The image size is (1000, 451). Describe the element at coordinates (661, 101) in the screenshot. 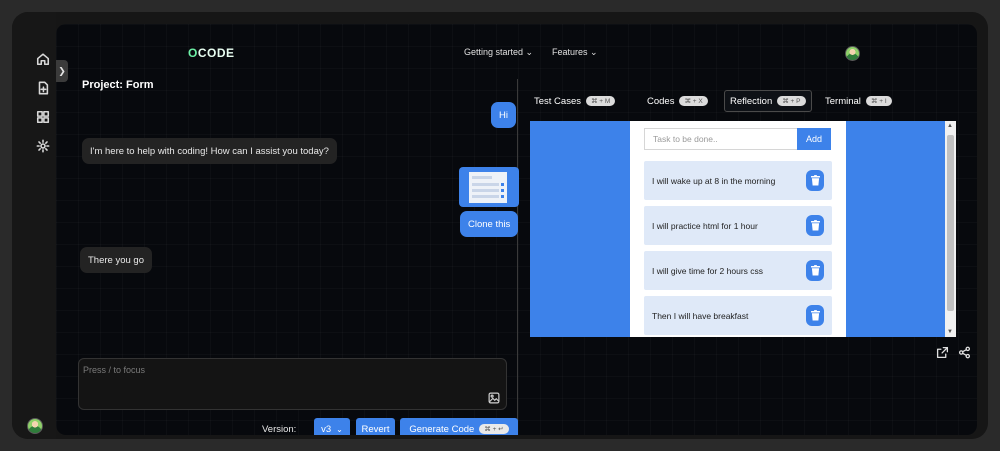

I see `tab-label: Codes` at that location.